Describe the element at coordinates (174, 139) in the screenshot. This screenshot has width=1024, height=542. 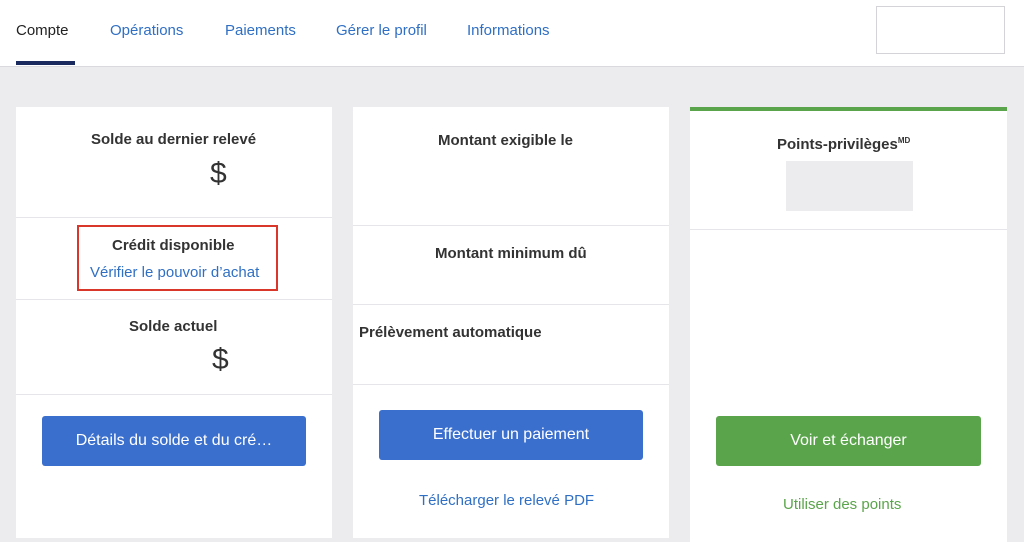
I see `last-statement-label: Solde au dernier relevé` at that location.